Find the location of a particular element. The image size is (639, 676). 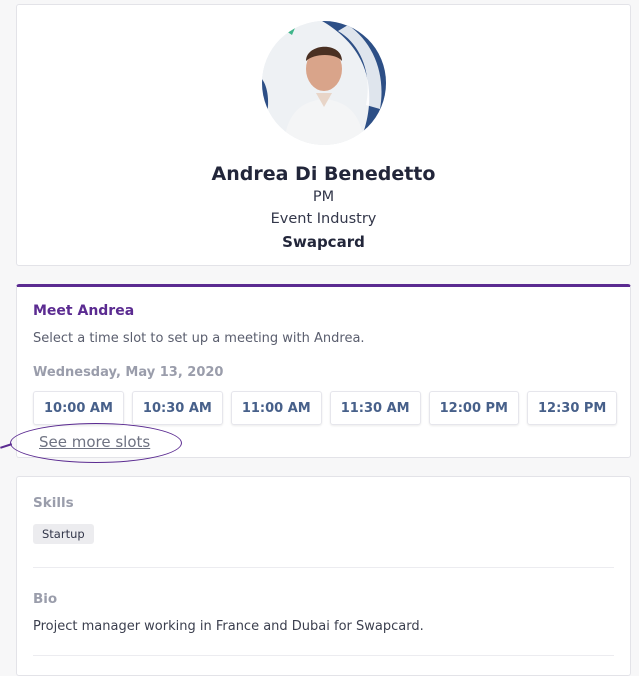

meet-title: Meet Andrea is located at coordinates (84, 311).